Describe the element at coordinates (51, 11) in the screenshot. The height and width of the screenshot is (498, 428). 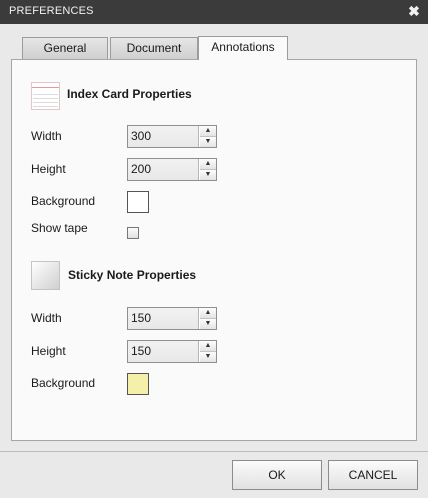
I see `window-title: PREFERENCES` at that location.